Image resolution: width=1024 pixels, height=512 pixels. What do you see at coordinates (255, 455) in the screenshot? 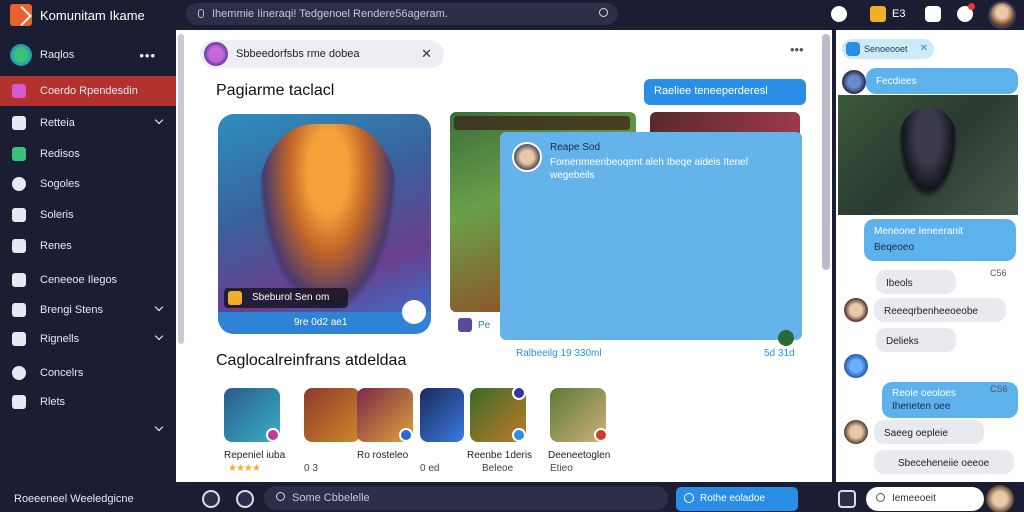
I see `hero-name: Repeniel iuba` at bounding box center [255, 455].